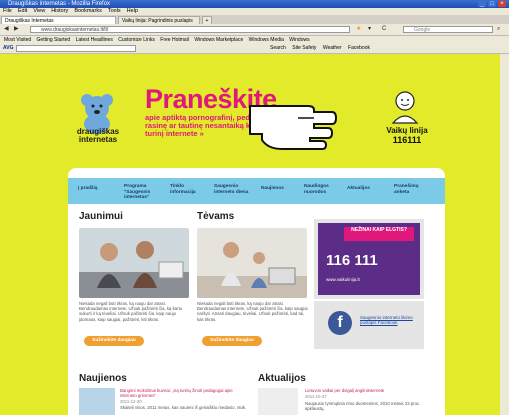 The image size is (509, 415). What do you see at coordinates (407, 130) in the screenshot?
I see `vaiku-linija-name: Vaikų linija` at bounding box center [407, 130].